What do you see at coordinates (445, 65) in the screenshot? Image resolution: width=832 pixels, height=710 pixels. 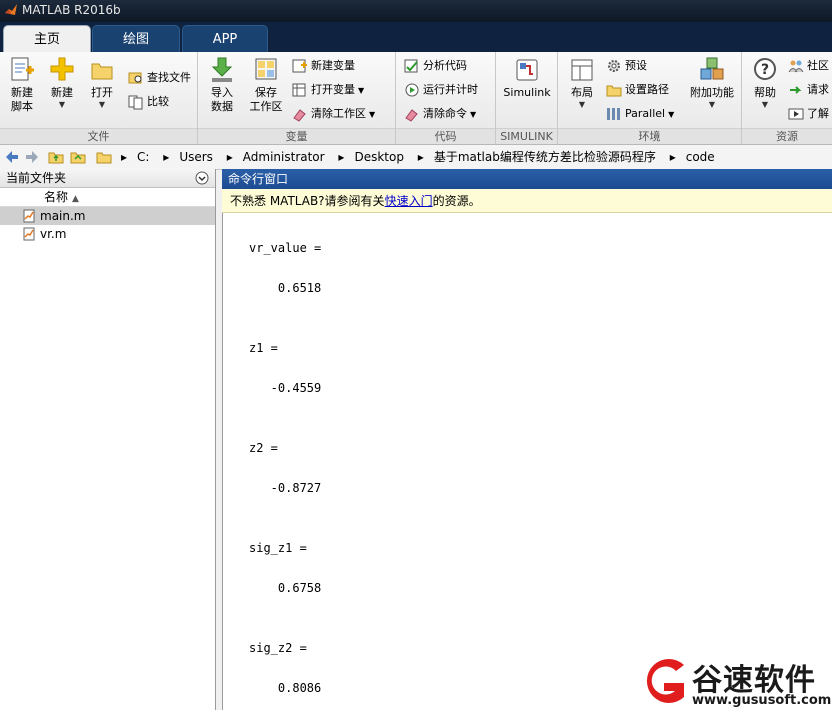 I see `analyze-code-label: 分析代码` at bounding box center [445, 65].